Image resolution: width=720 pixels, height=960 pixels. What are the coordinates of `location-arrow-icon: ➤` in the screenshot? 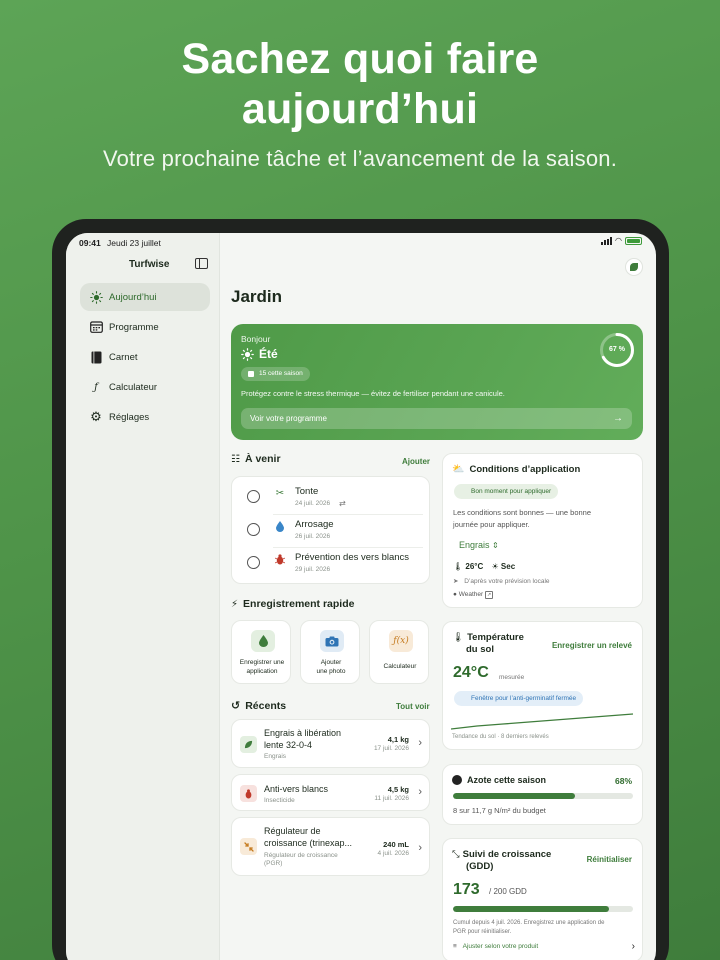 It's located at (456, 581).